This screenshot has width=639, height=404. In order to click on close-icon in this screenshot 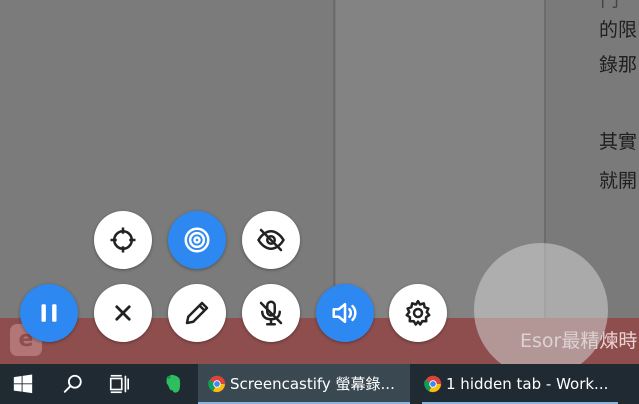, I will do `click(123, 313)`.